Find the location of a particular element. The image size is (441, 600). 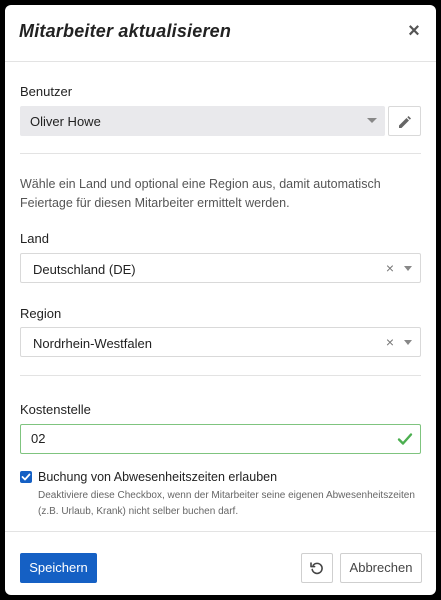

undo-icon is located at coordinates (316, 568).